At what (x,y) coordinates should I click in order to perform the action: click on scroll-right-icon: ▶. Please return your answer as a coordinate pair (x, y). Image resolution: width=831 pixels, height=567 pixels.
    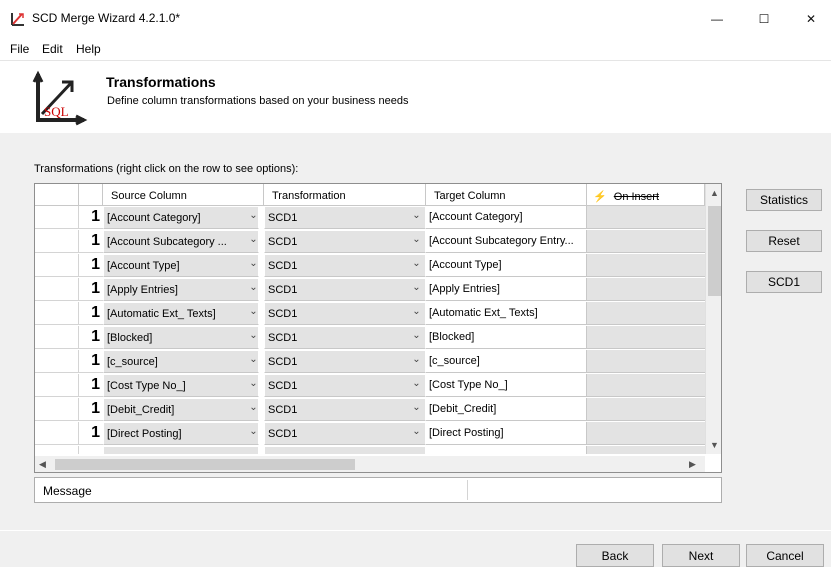
    Looking at the image, I should click on (692, 464).